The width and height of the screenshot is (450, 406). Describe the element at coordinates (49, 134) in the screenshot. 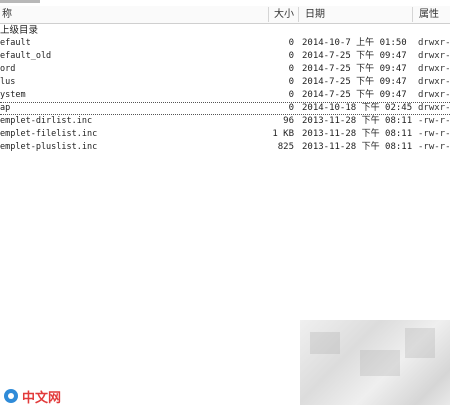

I see `file-name: emplet-filelist.inc` at that location.